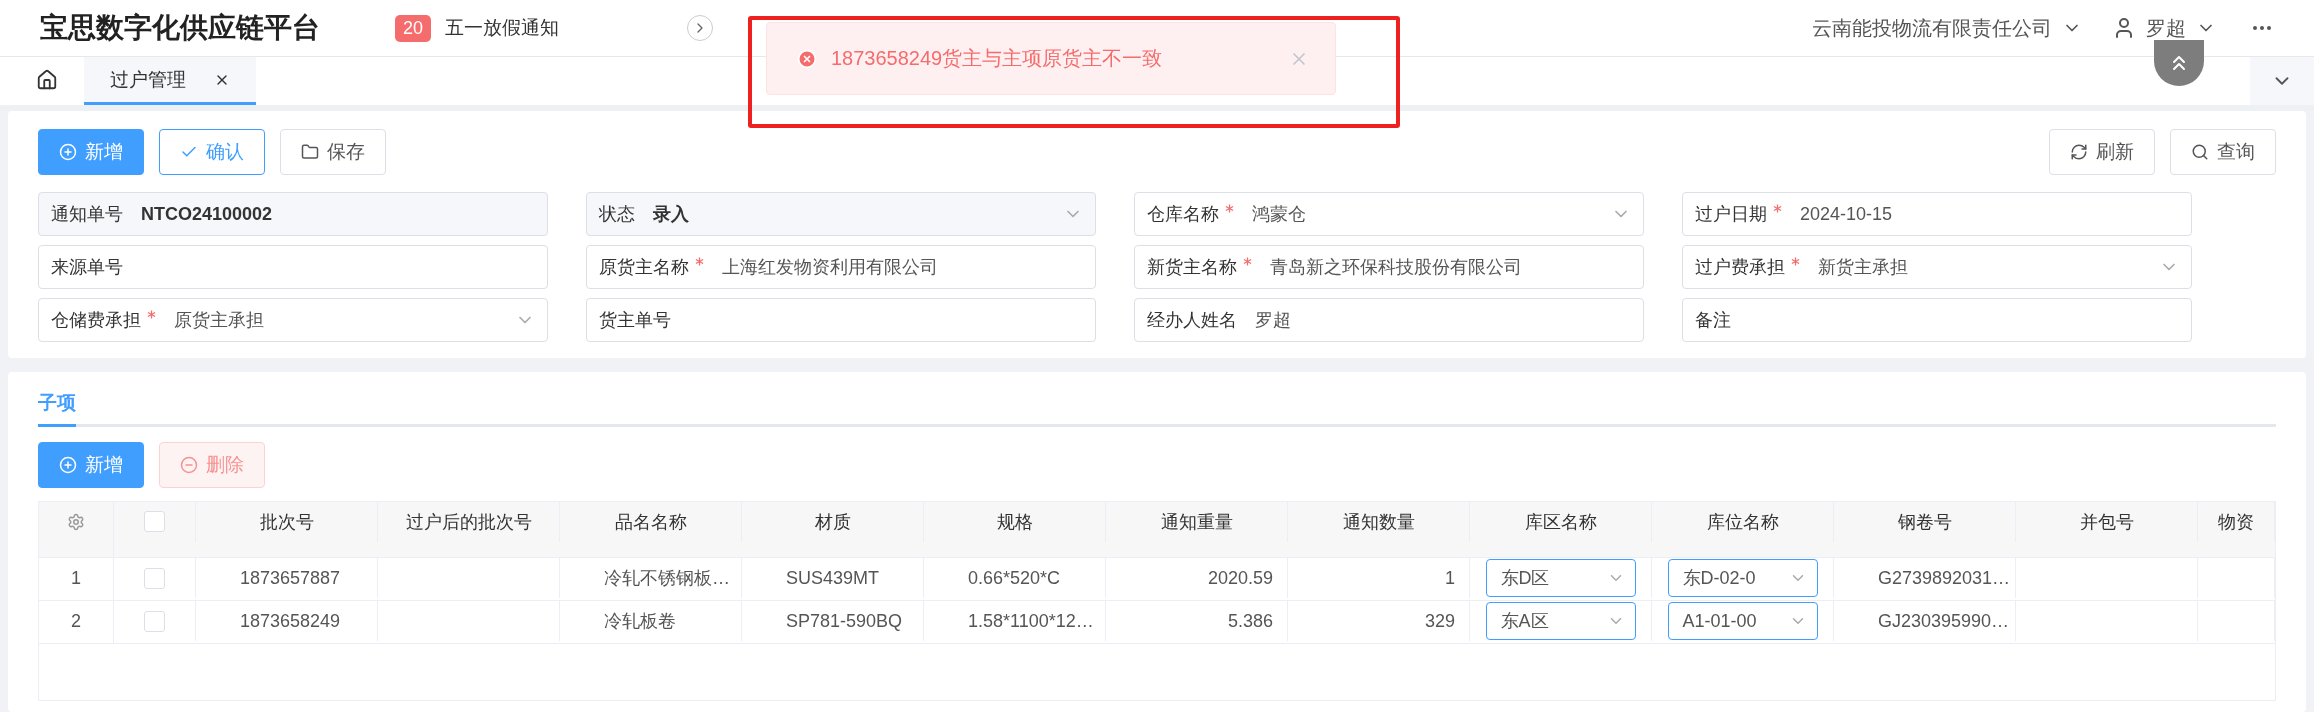 This screenshot has height=712, width=2314. What do you see at coordinates (1379, 522) in the screenshot?
I see `column-header: 通知数量` at bounding box center [1379, 522].